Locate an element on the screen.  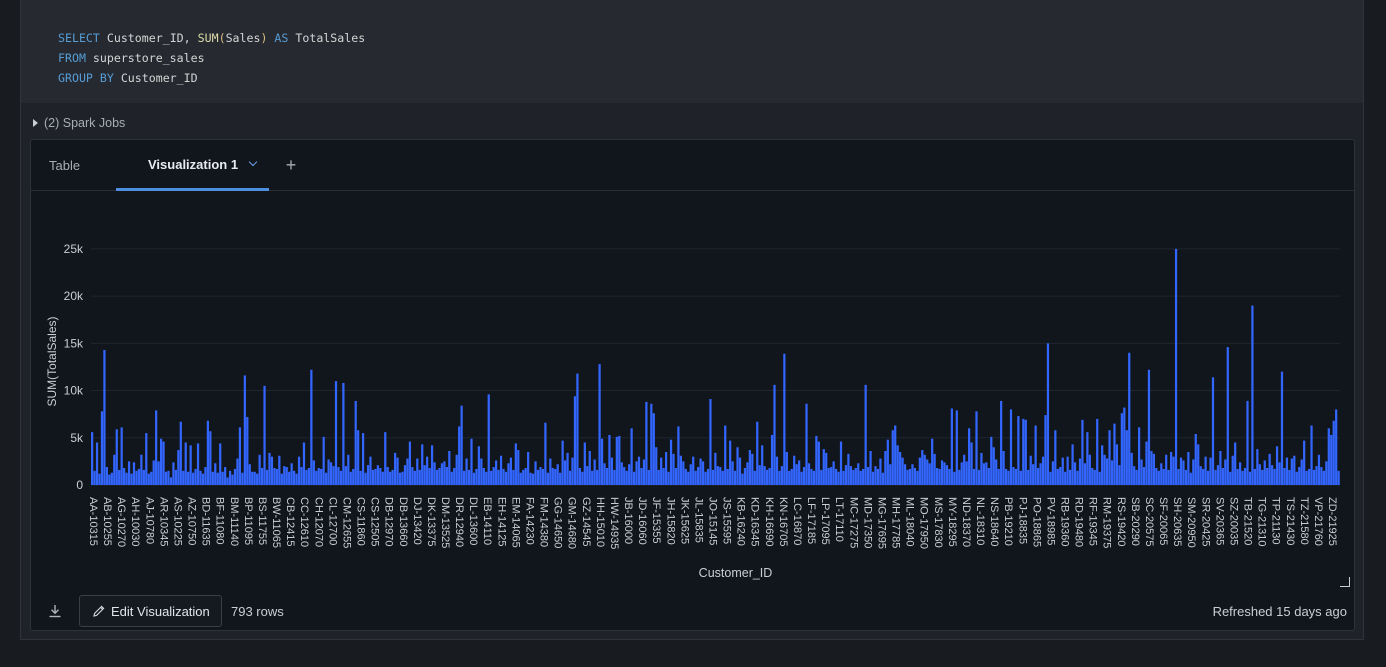
edit-visualization-button: Edit Visualization is located at coordinates (150, 611).